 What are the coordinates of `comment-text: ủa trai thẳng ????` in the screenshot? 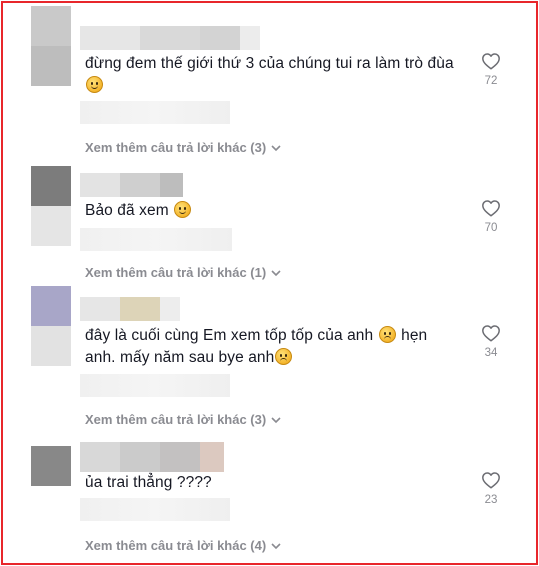 It's located at (148, 482).